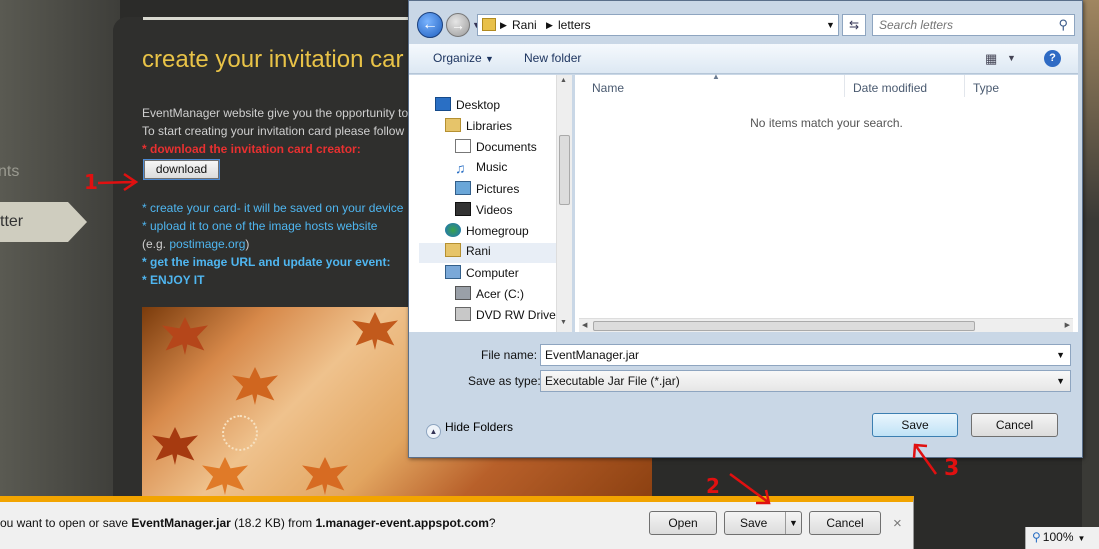 Image resolution: width=1099 pixels, height=549 pixels. What do you see at coordinates (489, 296) in the screenshot?
I see `tree-item-drive-c: Acer (C:)` at bounding box center [489, 296].